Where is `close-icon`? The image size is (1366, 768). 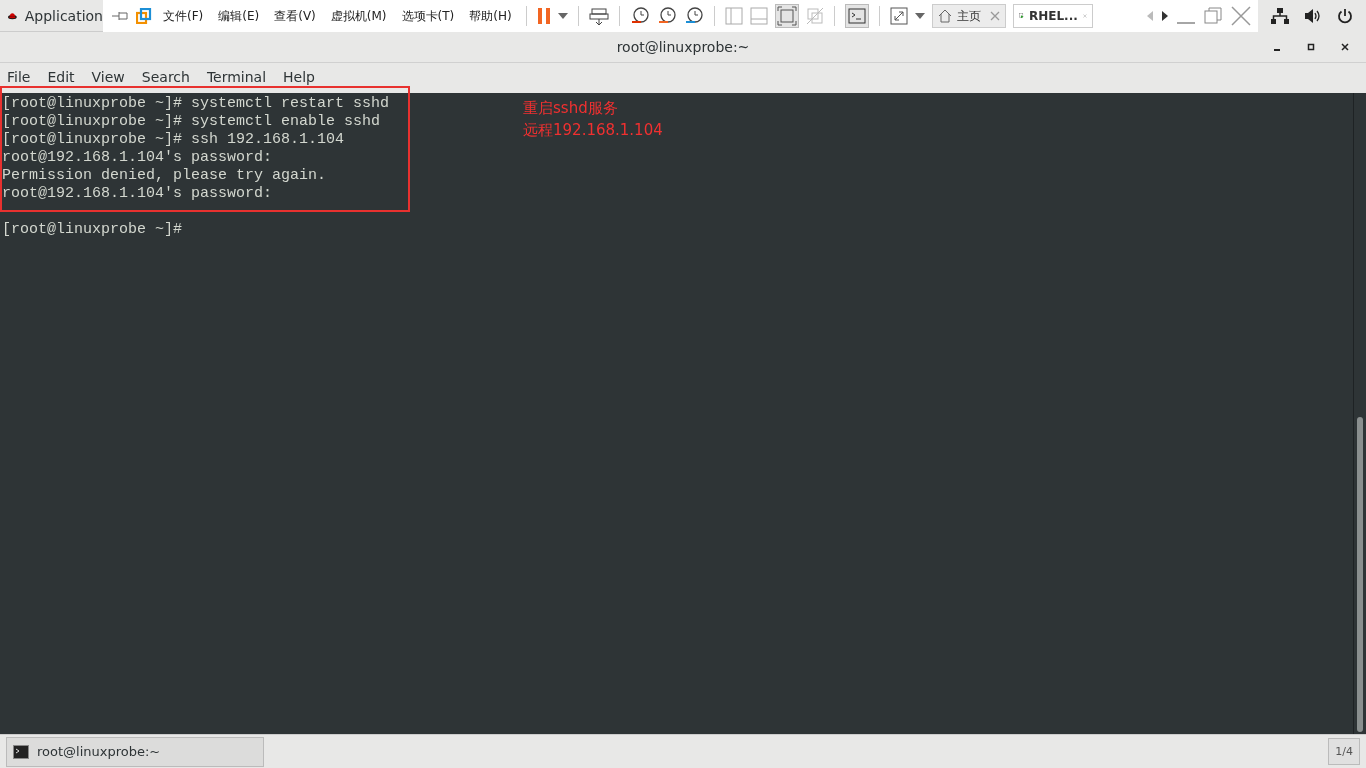 close-icon is located at coordinates (1345, 47).